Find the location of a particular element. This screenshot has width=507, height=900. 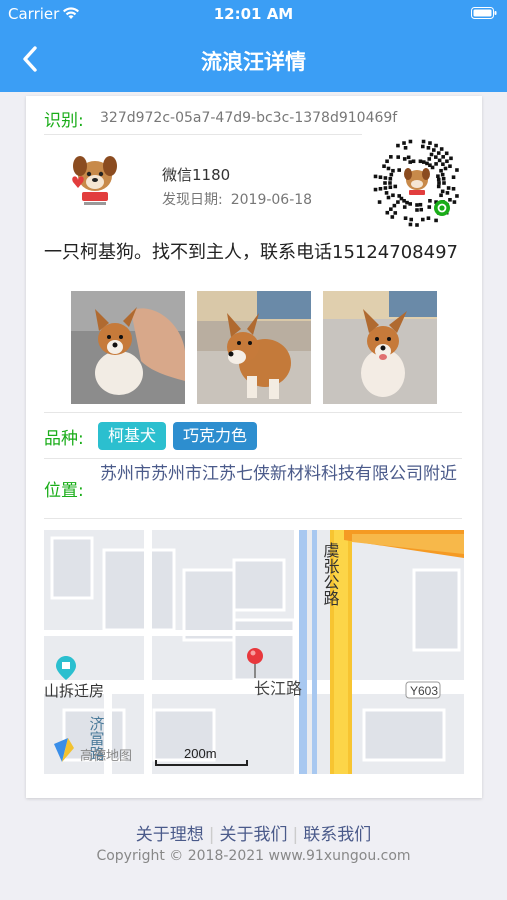

id-label: 识别: is located at coordinates (64, 121).